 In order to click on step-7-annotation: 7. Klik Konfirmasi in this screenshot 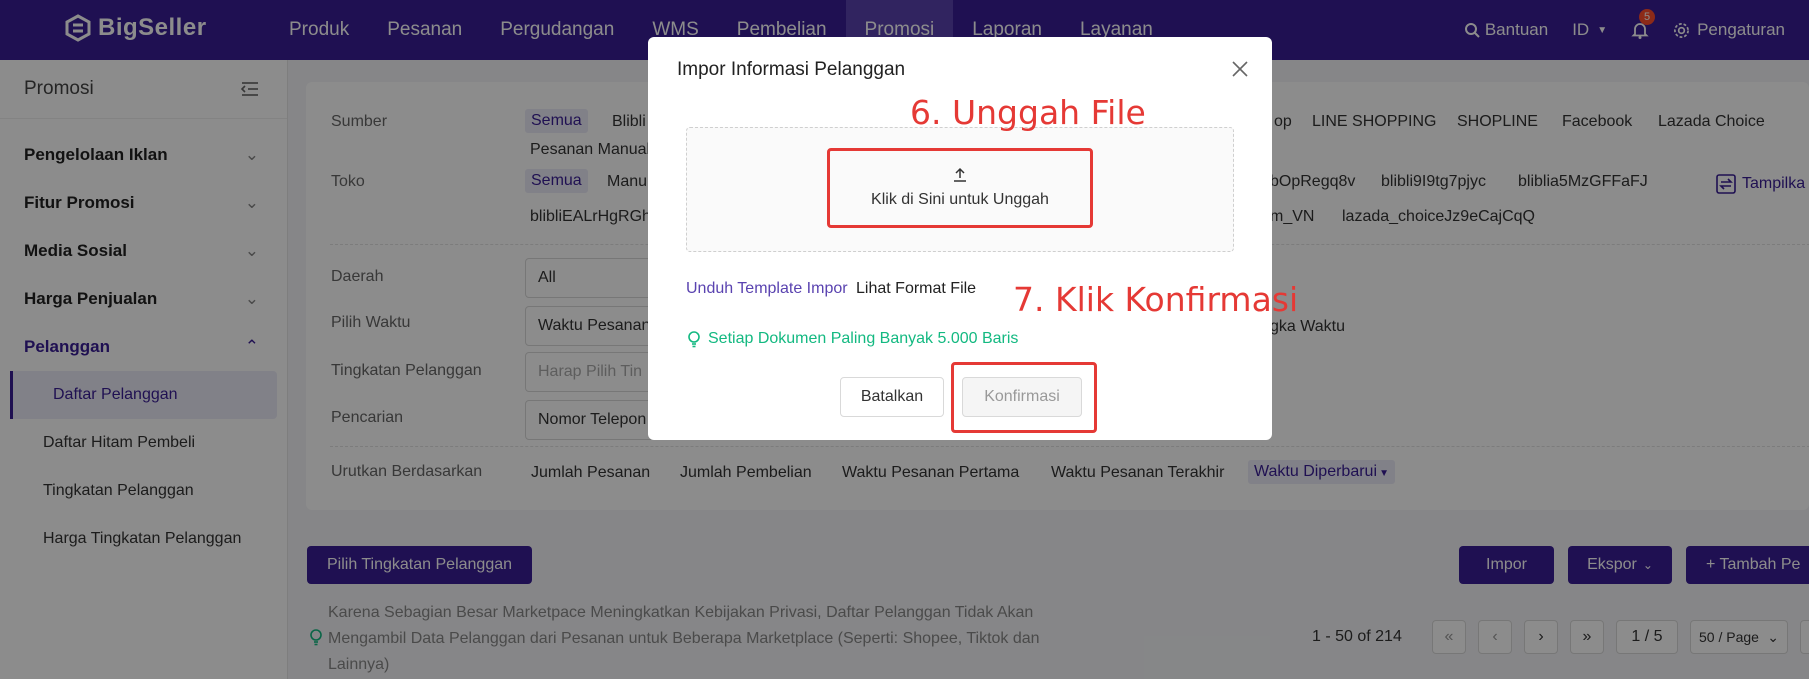, I will do `click(1156, 299)`.